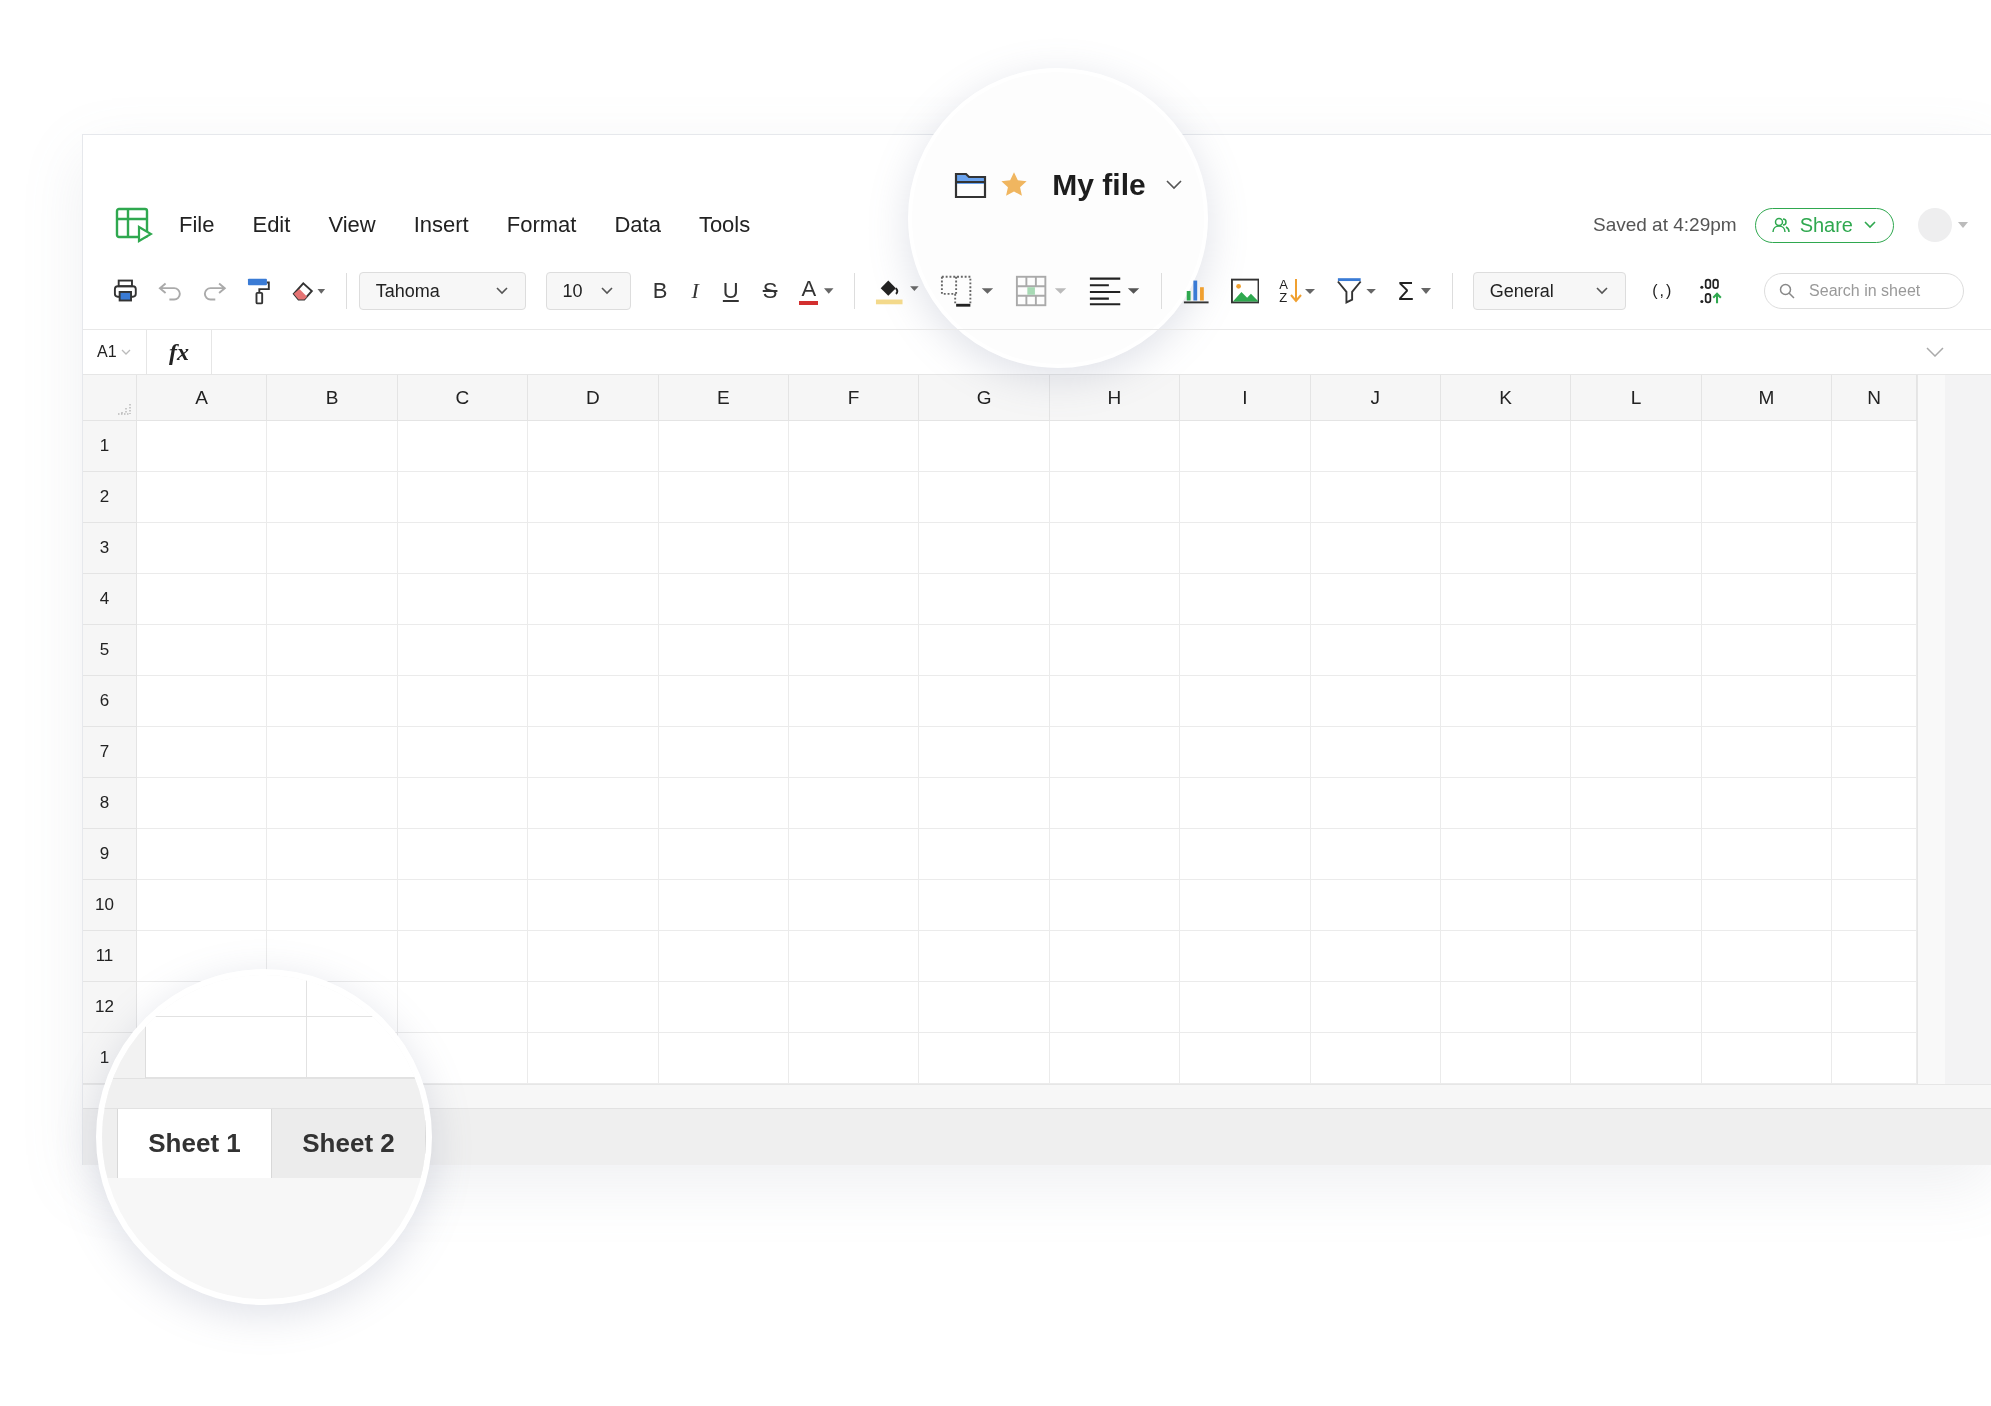 This screenshot has width=1991, height=1406. What do you see at coordinates (770, 291) in the screenshot?
I see `strikethrough-button: S` at bounding box center [770, 291].